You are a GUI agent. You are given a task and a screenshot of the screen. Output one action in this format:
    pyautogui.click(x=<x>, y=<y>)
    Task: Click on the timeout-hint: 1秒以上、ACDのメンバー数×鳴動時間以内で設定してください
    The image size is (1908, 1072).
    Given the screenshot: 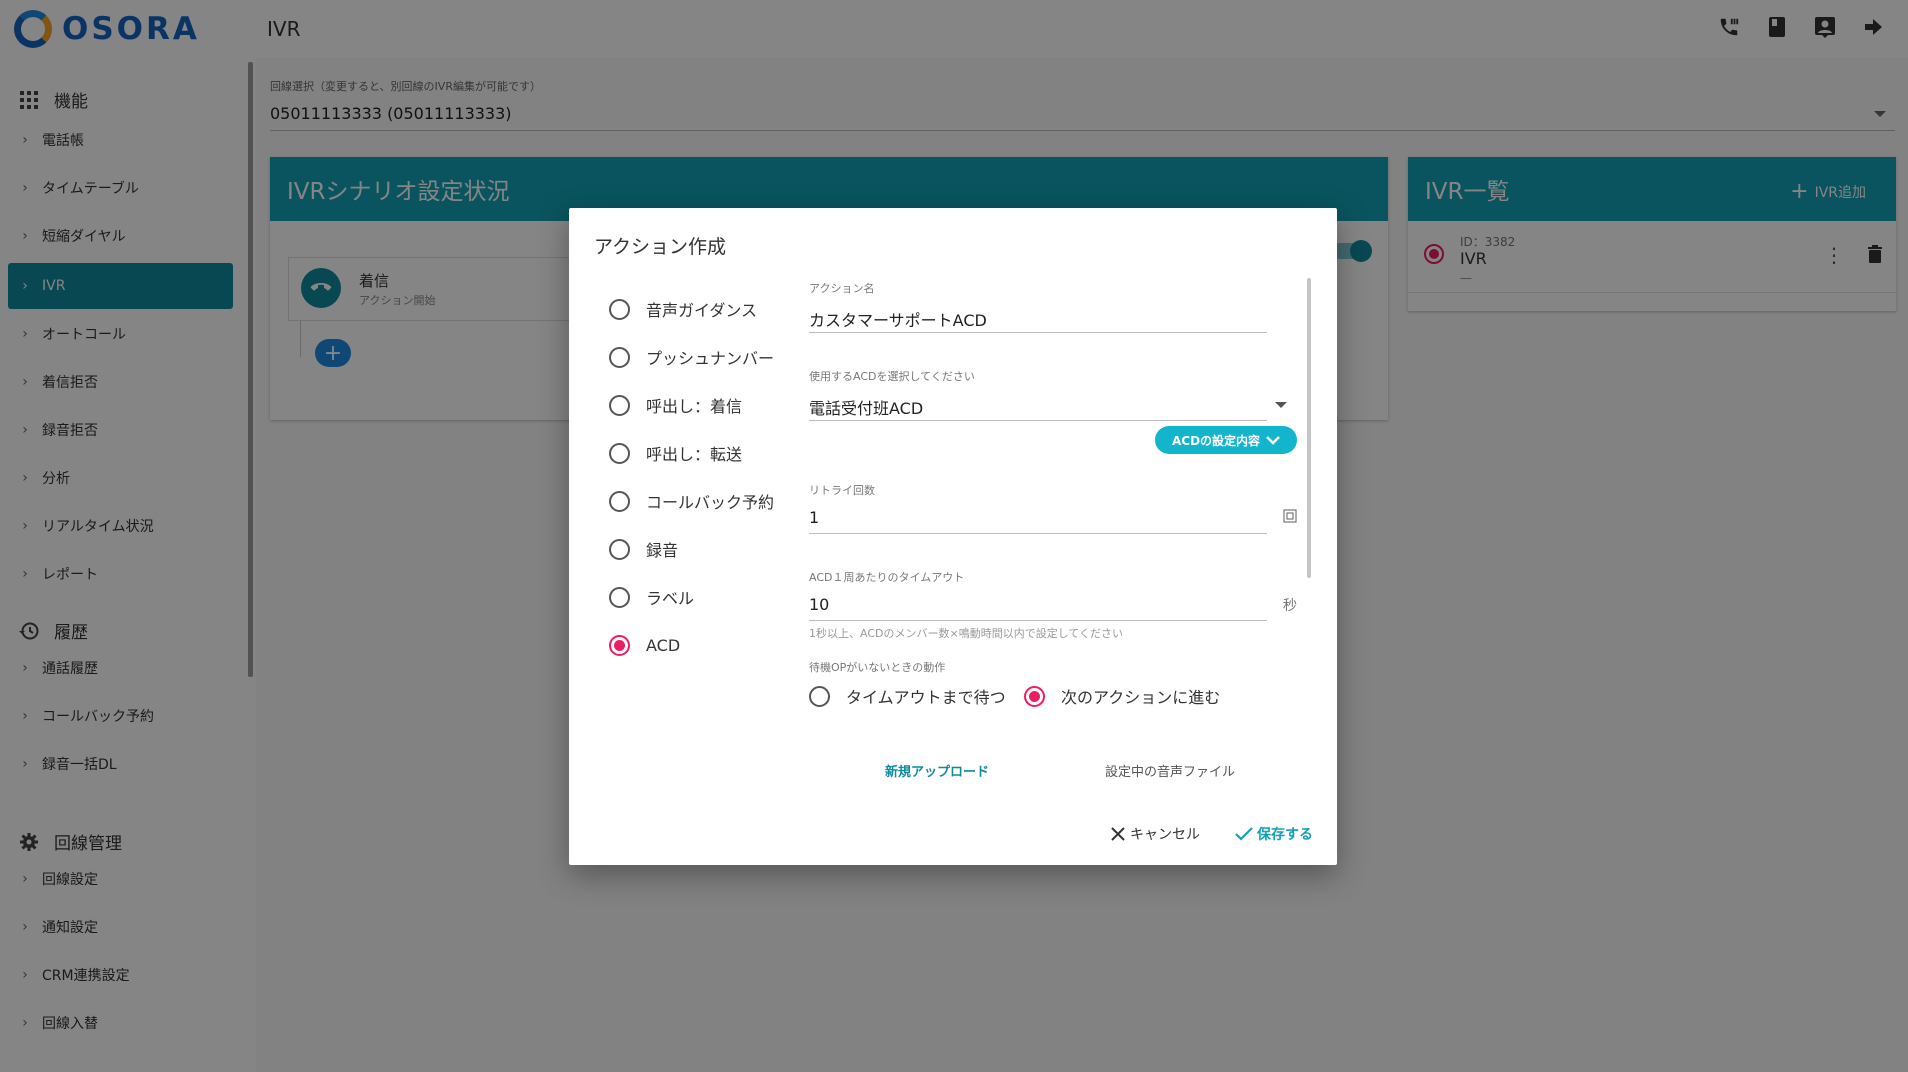 What is the action you would take?
    pyautogui.click(x=966, y=633)
    